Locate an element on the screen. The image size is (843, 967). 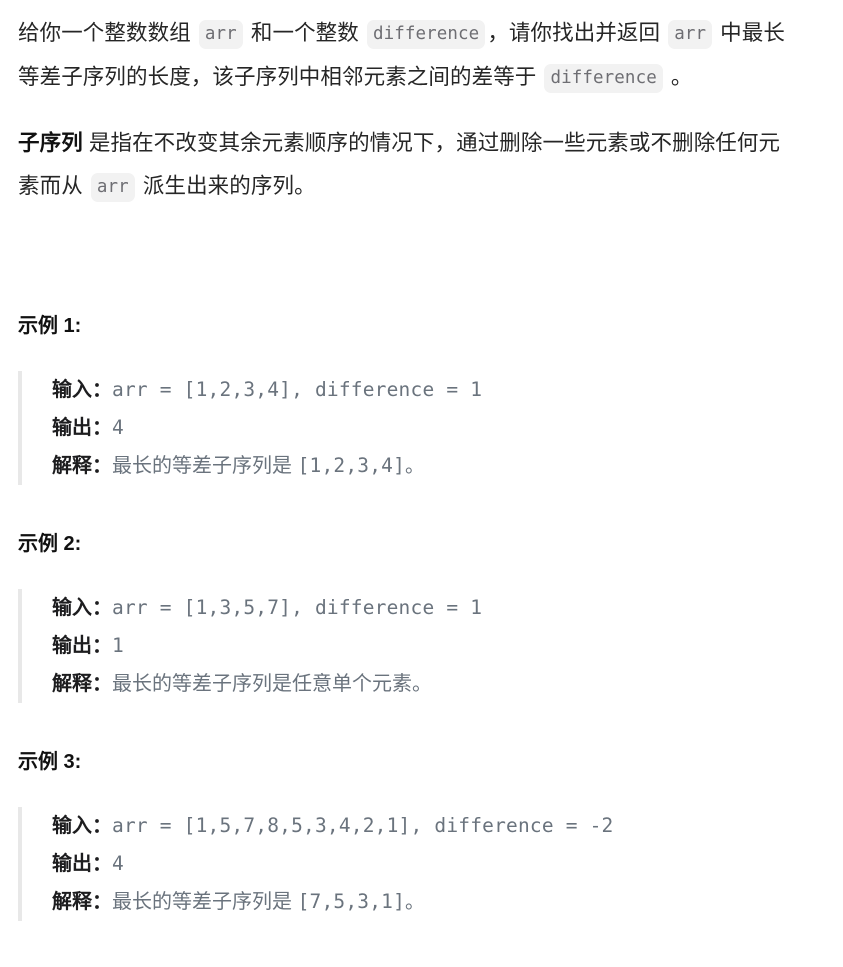
example-2-explain-label: 解释： is located at coordinates (82, 684).